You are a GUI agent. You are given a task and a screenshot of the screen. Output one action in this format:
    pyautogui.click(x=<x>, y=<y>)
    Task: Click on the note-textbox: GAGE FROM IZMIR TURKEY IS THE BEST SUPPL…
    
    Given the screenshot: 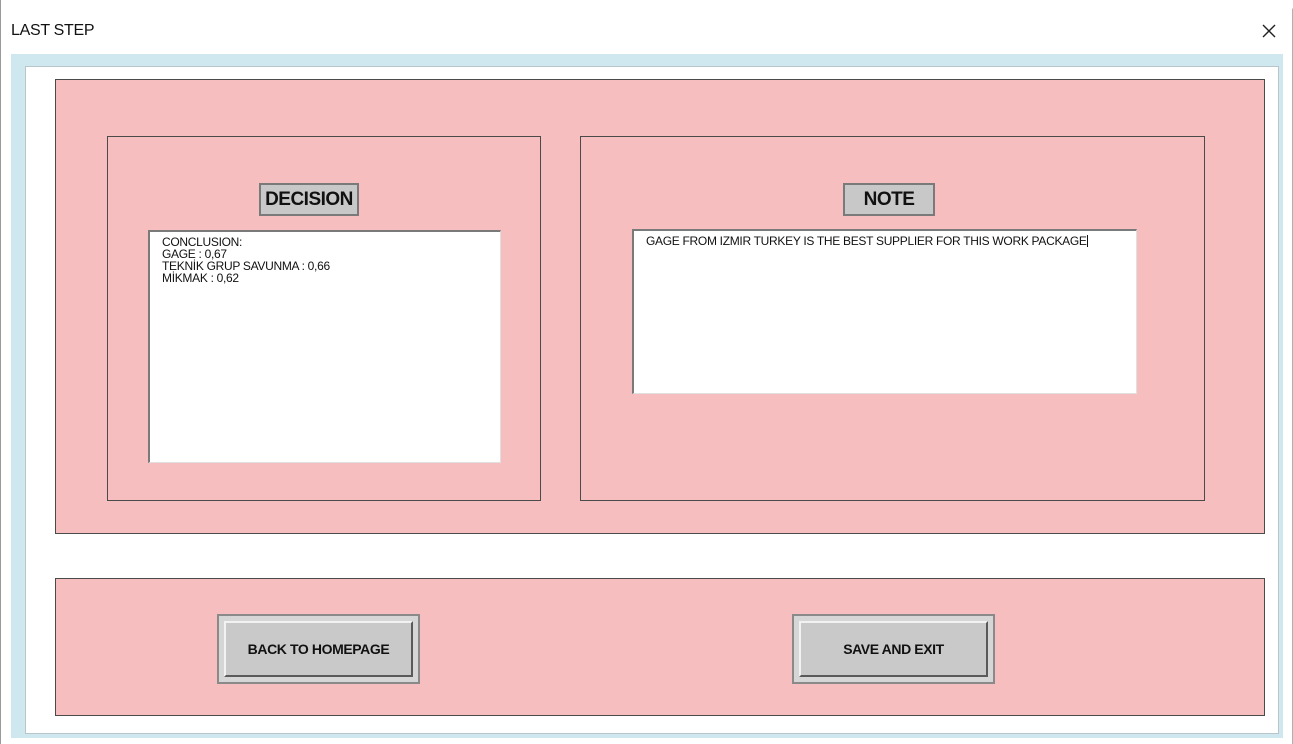 What is the action you would take?
    pyautogui.click(x=884, y=311)
    